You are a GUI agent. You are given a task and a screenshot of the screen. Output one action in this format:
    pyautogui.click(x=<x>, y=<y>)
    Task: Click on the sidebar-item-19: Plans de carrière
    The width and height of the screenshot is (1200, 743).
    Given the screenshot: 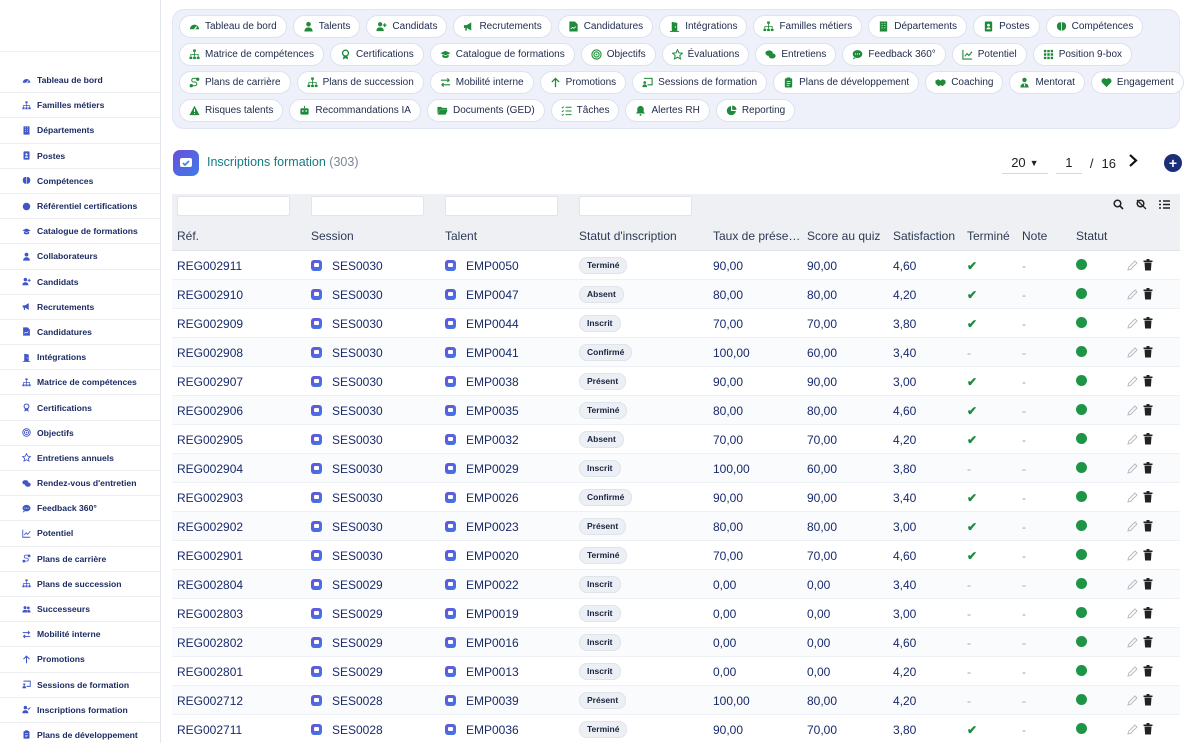 What is the action you would take?
    pyautogui.click(x=80, y=559)
    